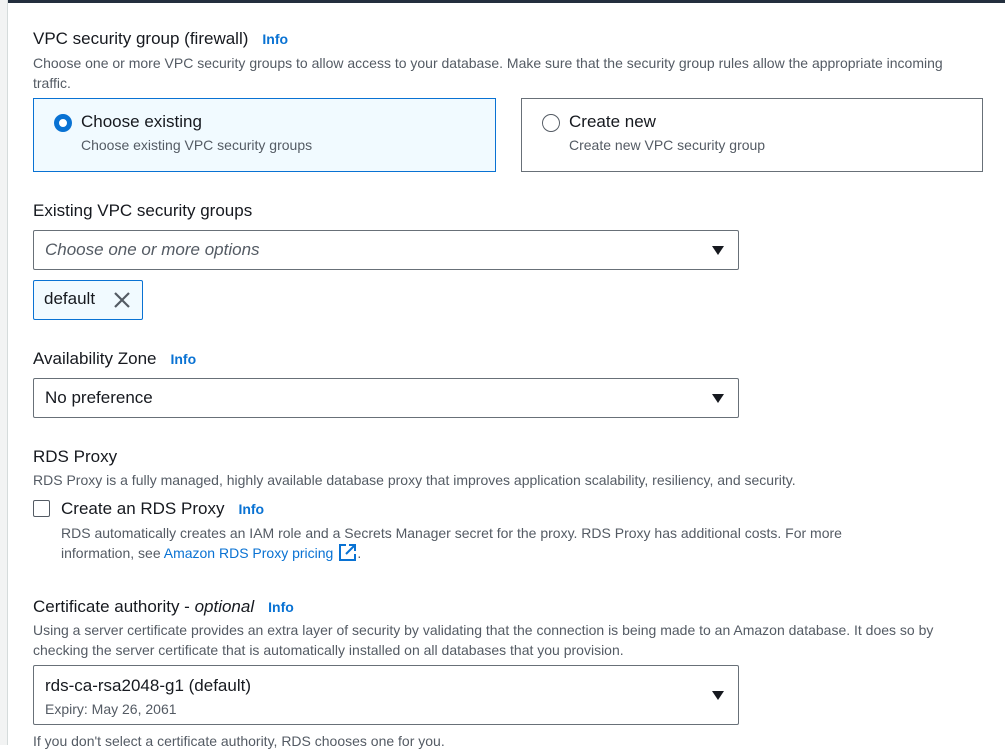  What do you see at coordinates (502, 1) in the screenshot?
I see `top-border` at bounding box center [502, 1].